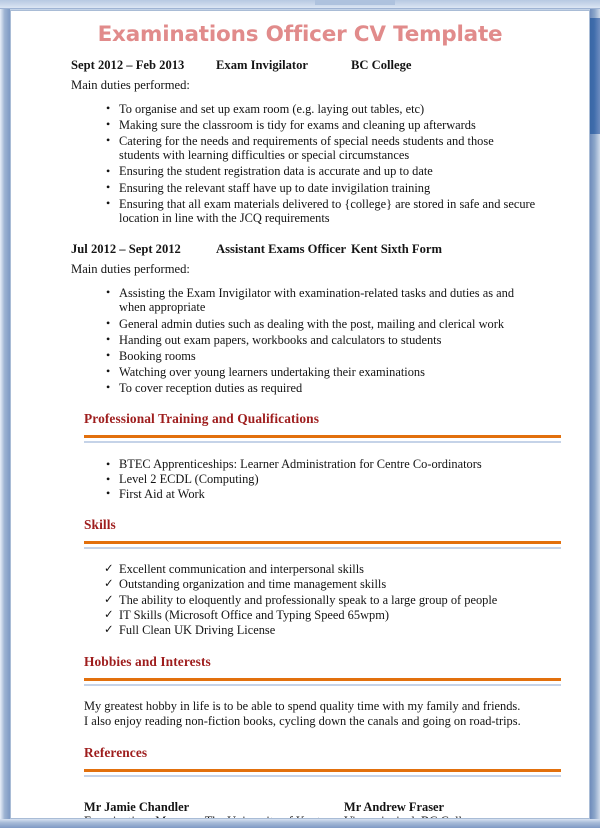  I want to click on list-item: Full Clean UK Driving License, so click(300, 630).